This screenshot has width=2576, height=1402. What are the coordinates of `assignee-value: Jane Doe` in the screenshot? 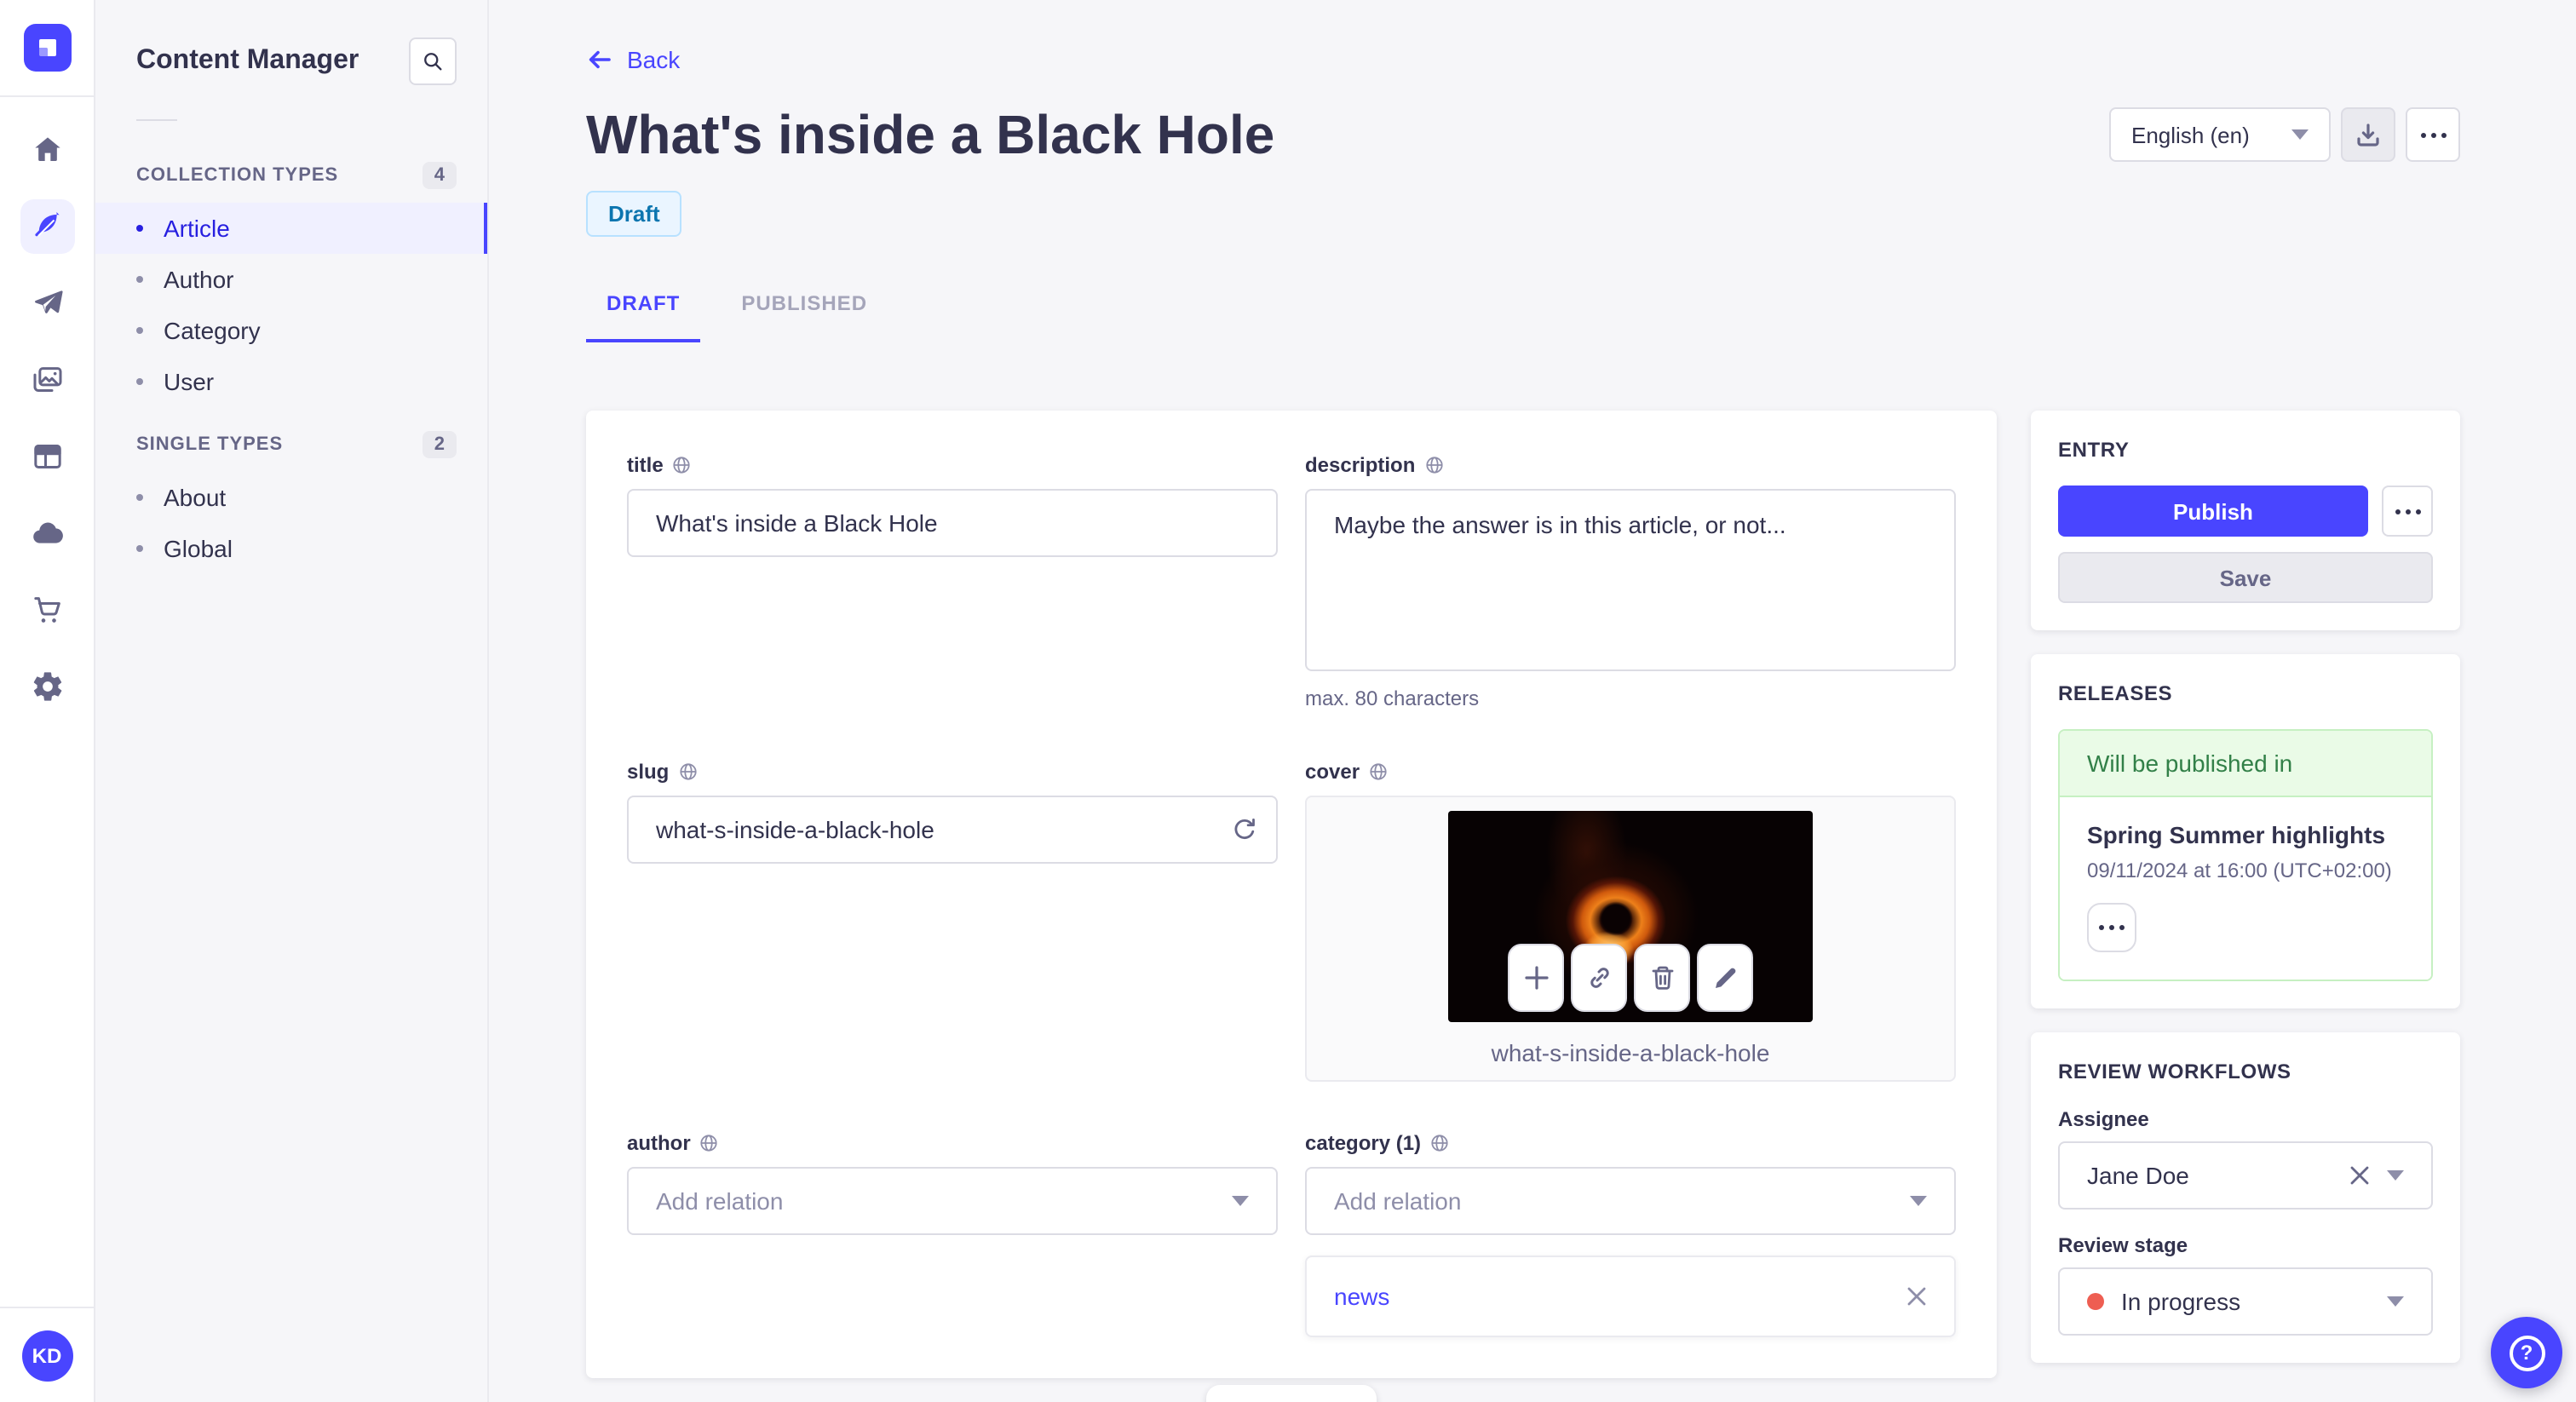 It's located at (2138, 1175).